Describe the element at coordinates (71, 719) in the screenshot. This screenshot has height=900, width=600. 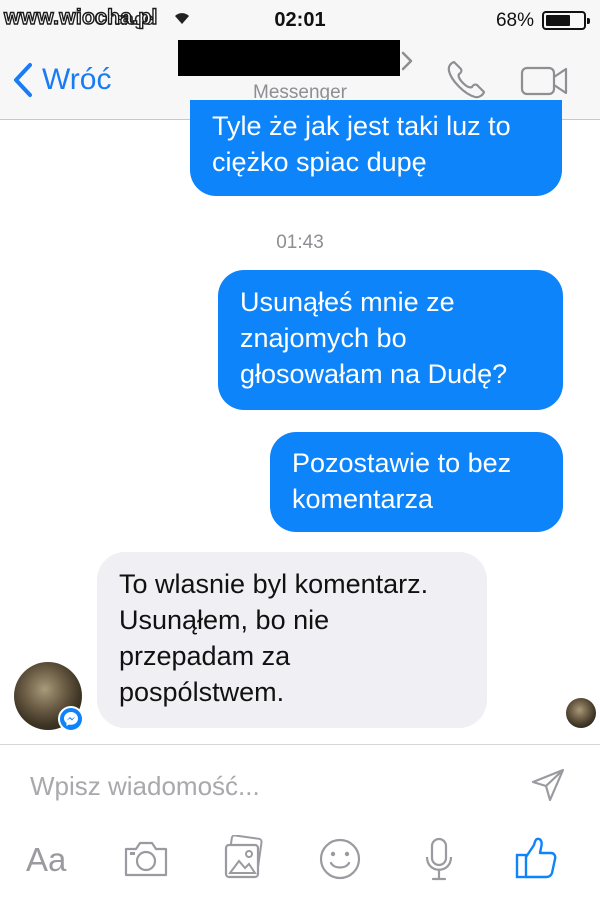
I see `messenger-icon` at that location.